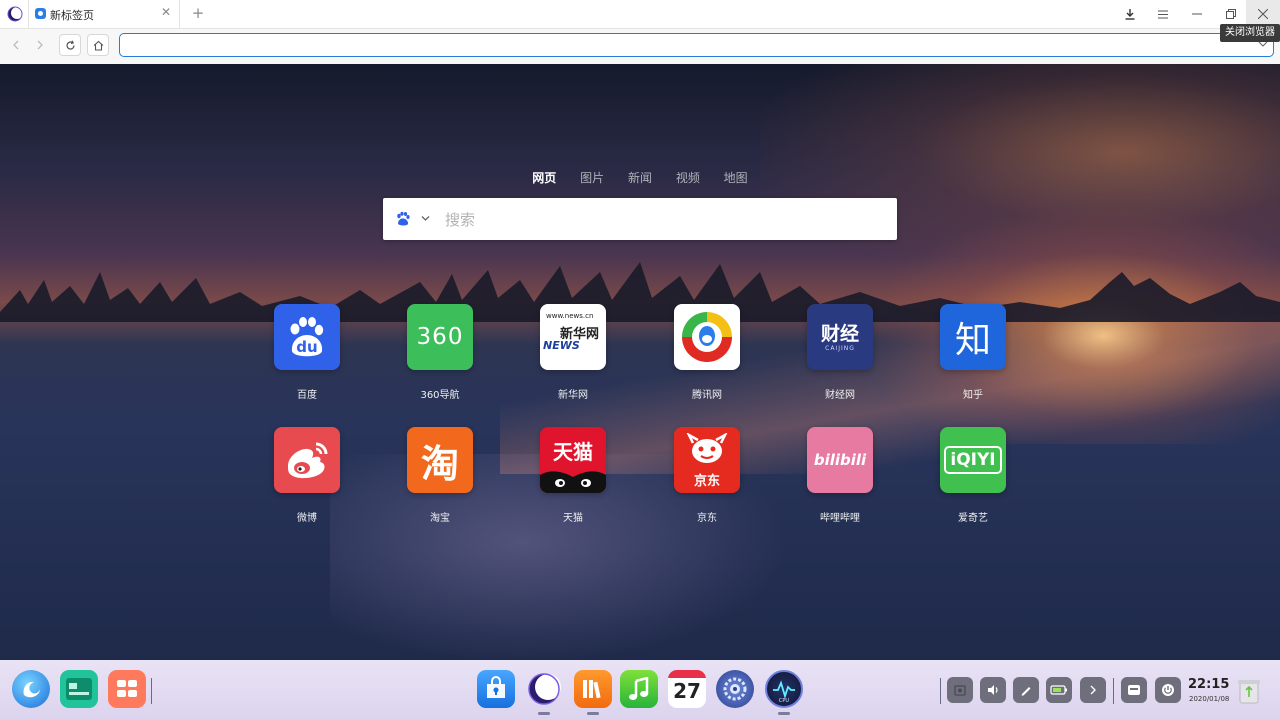  I want to click on keyboard-button, so click(1134, 690).